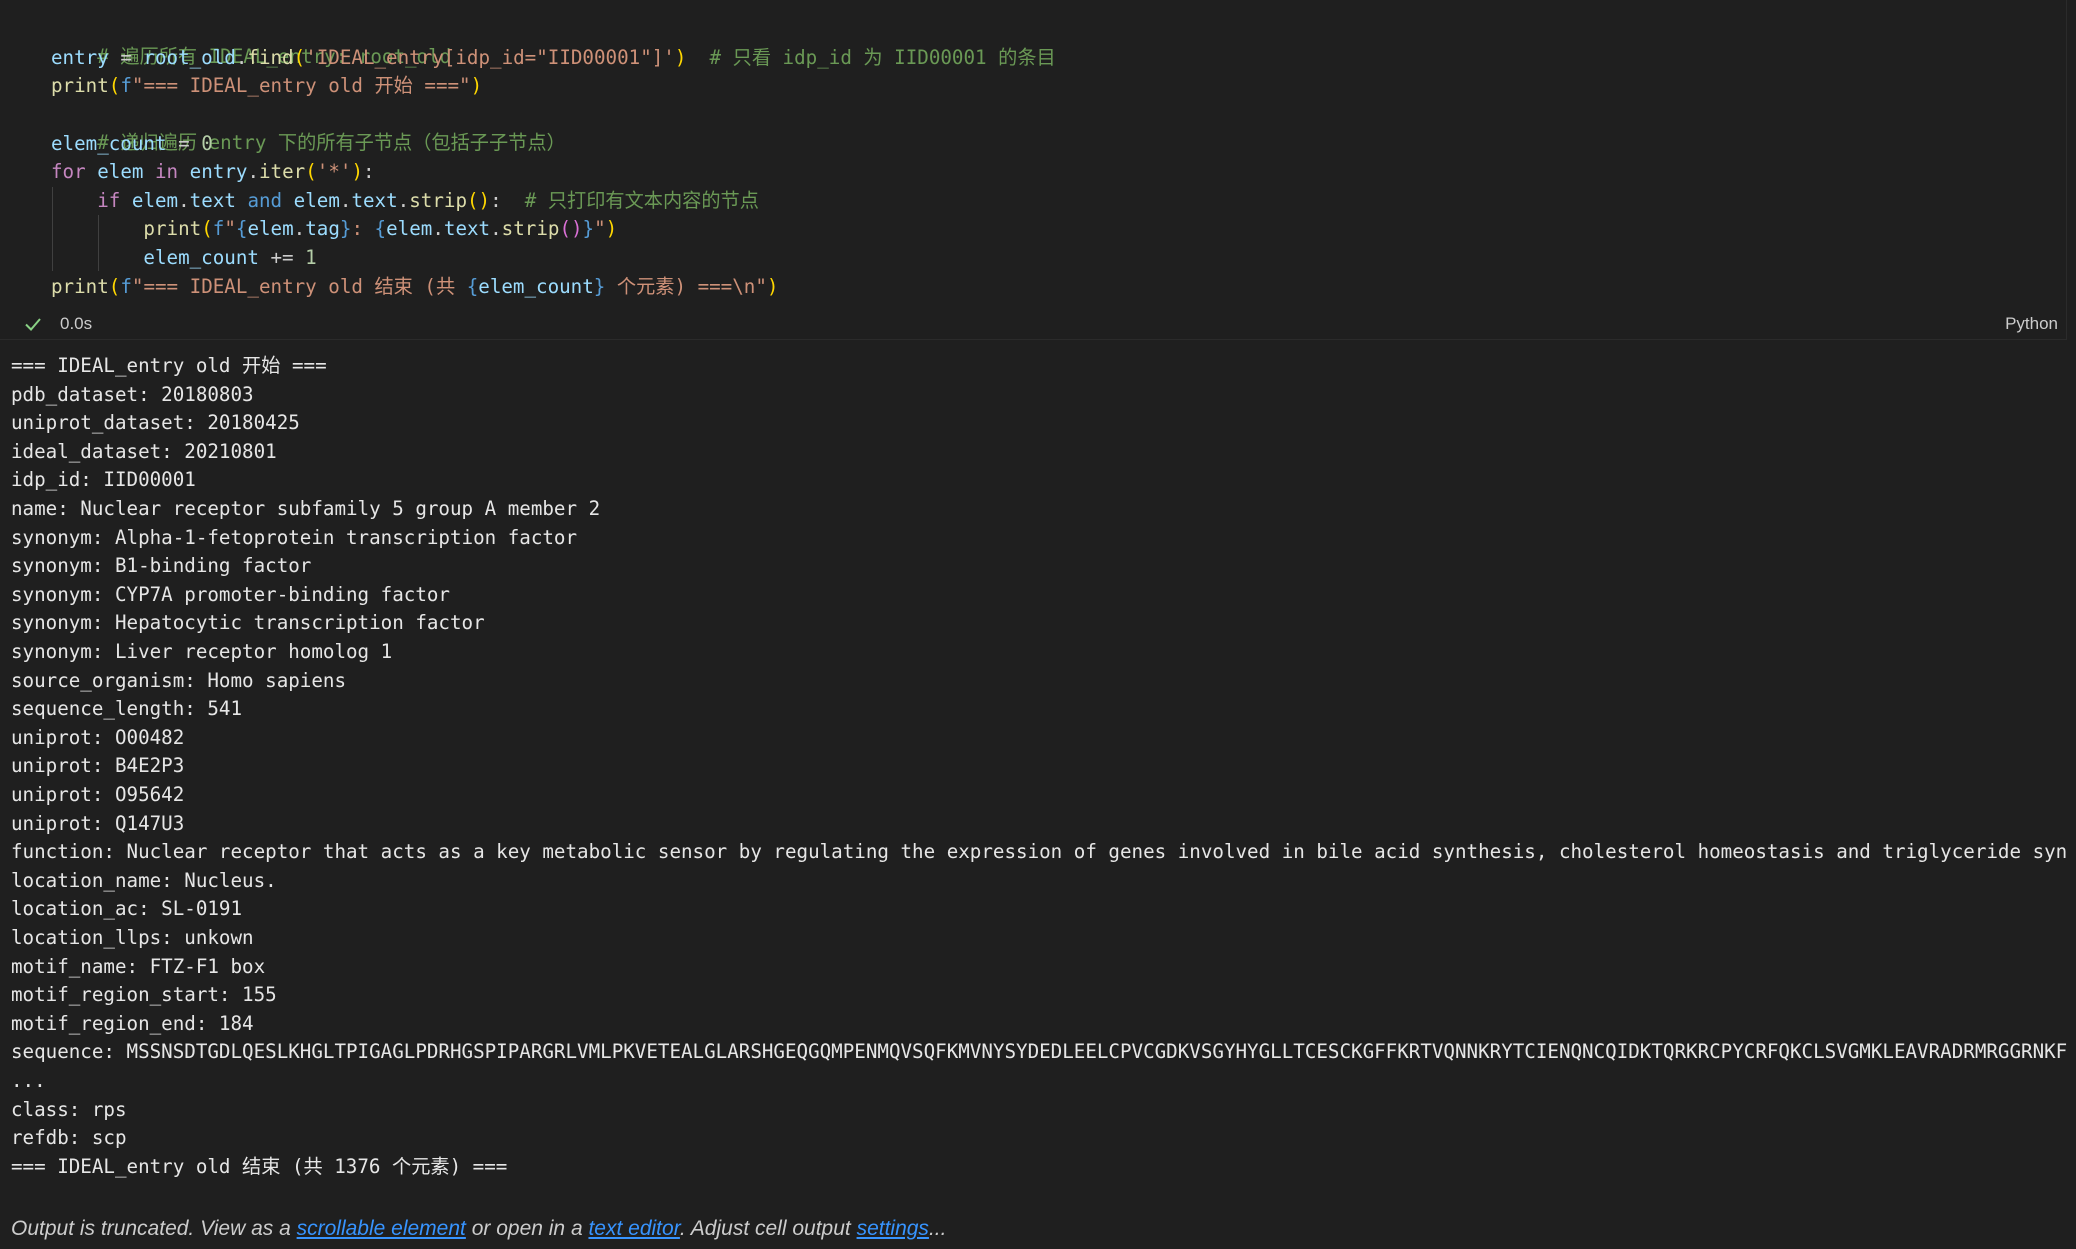 The image size is (2076, 1249). What do you see at coordinates (155, 423) in the screenshot?
I see `output-line: uniprot_dataset: 20180425` at bounding box center [155, 423].